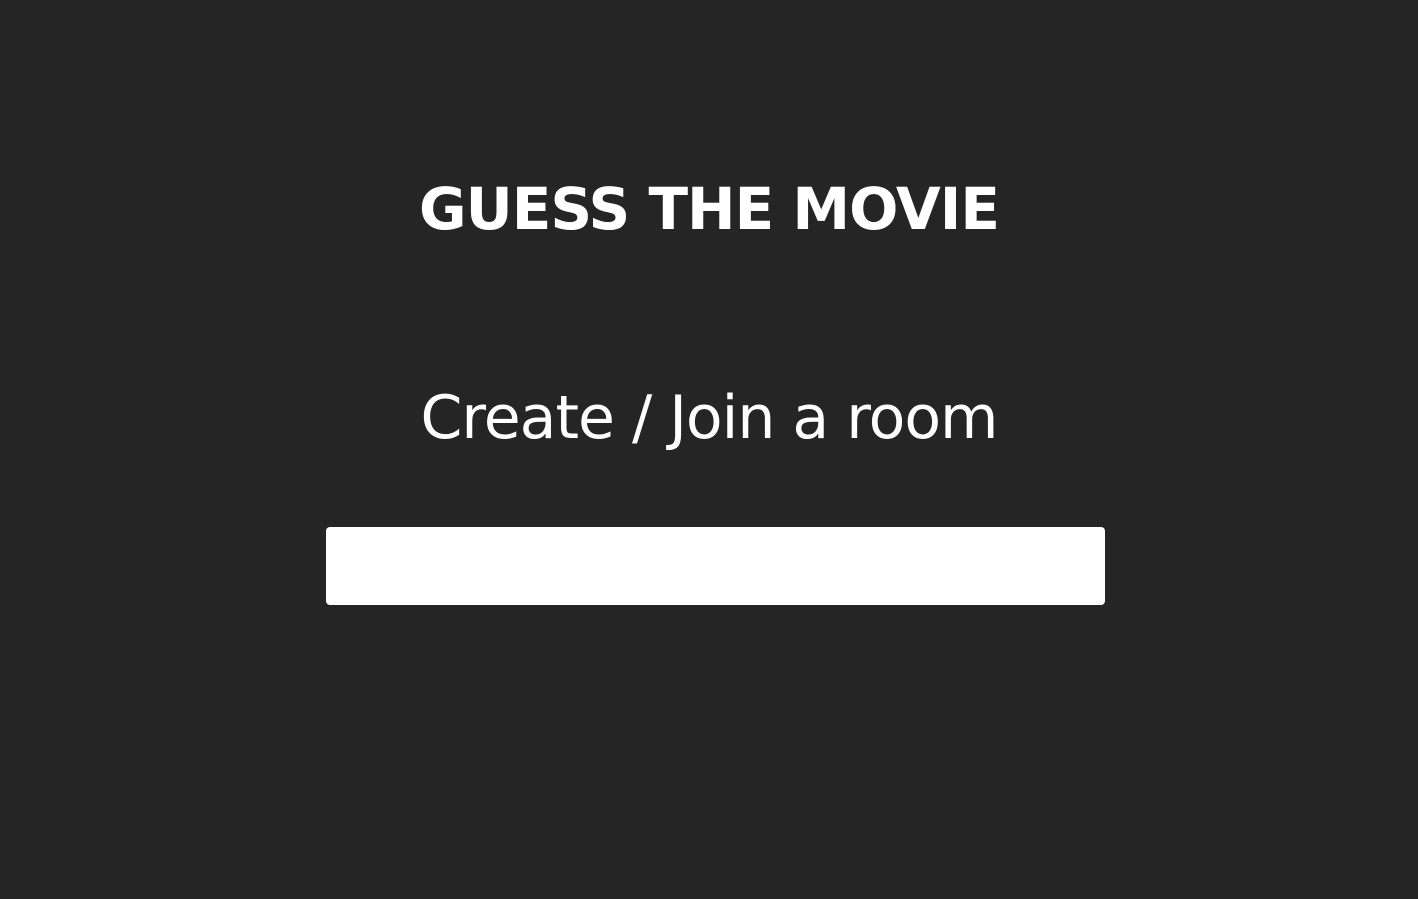  I want to click on create-join-room-heading: Create / Join a room, so click(709, 418).